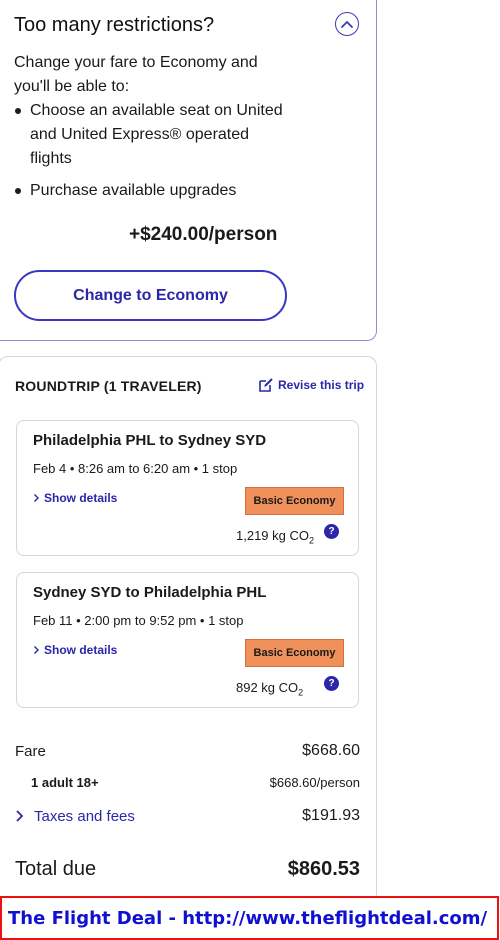  I want to click on flight-route: Philadelphia PHL to Sydney SYD, so click(150, 440).